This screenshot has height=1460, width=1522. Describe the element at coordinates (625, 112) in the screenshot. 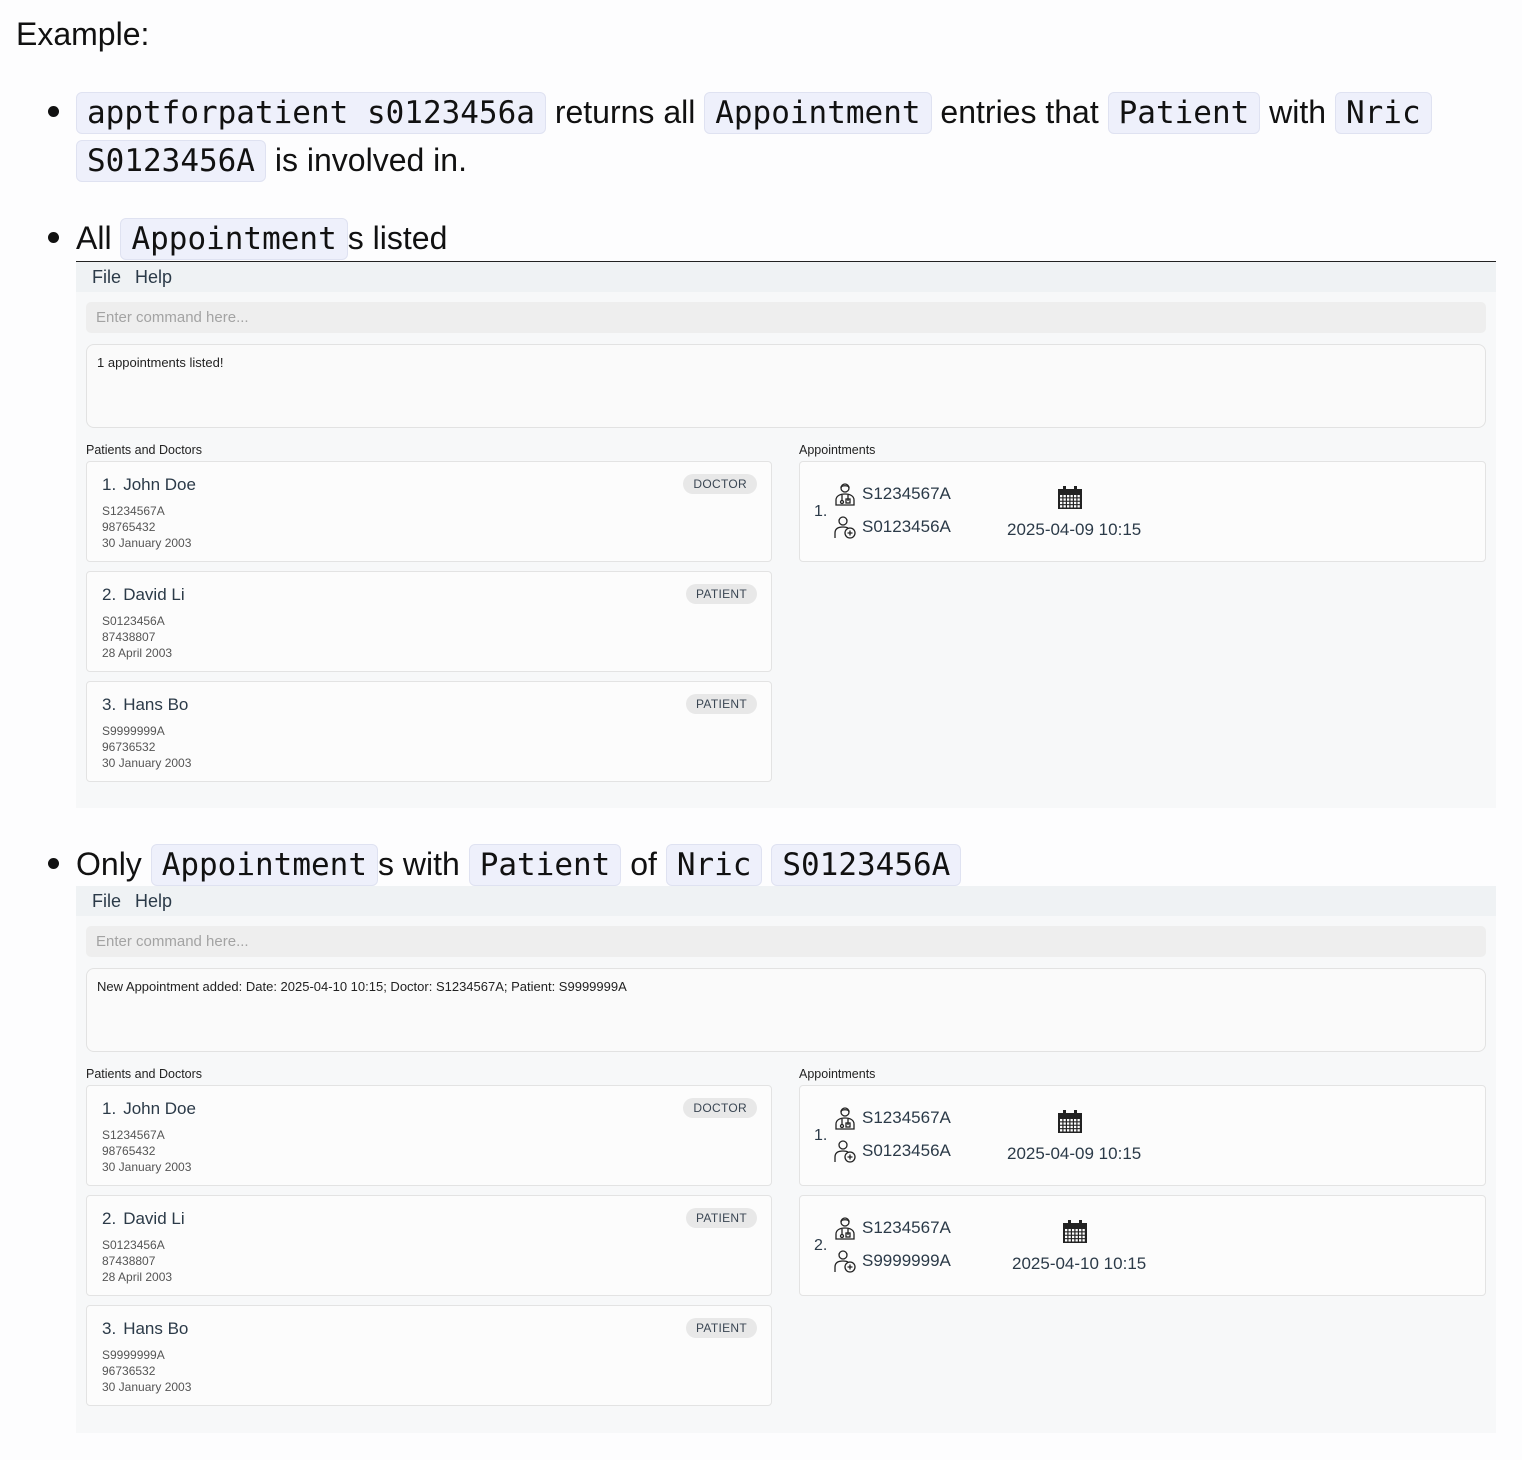

I see `text: returns all` at that location.